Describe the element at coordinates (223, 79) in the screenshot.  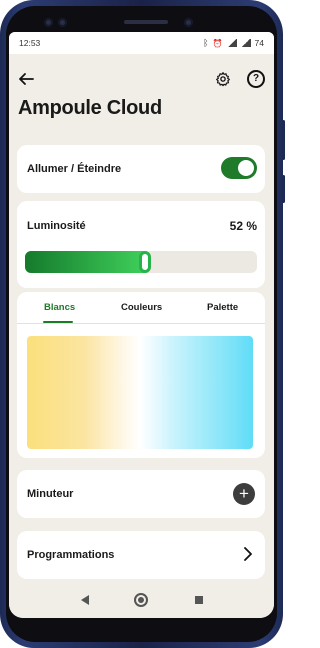
I see `gear-icon` at that location.